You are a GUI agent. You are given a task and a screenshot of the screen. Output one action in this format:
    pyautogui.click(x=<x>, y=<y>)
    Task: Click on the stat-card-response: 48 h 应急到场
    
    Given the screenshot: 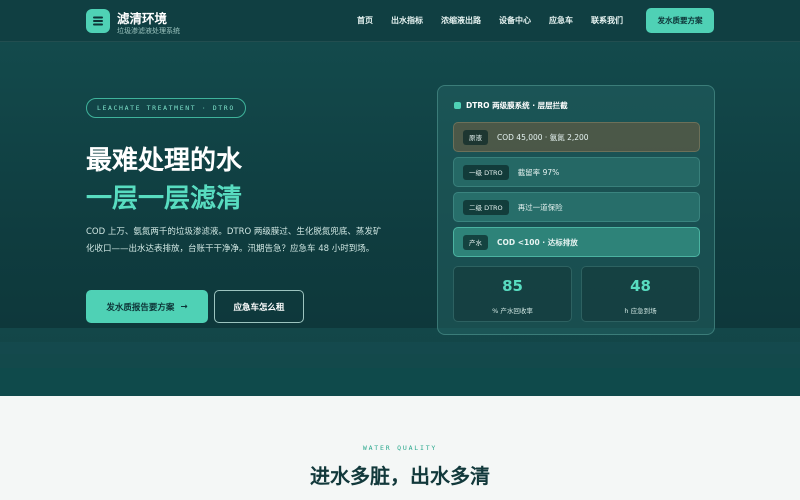 What is the action you would take?
    pyautogui.click(x=640, y=294)
    